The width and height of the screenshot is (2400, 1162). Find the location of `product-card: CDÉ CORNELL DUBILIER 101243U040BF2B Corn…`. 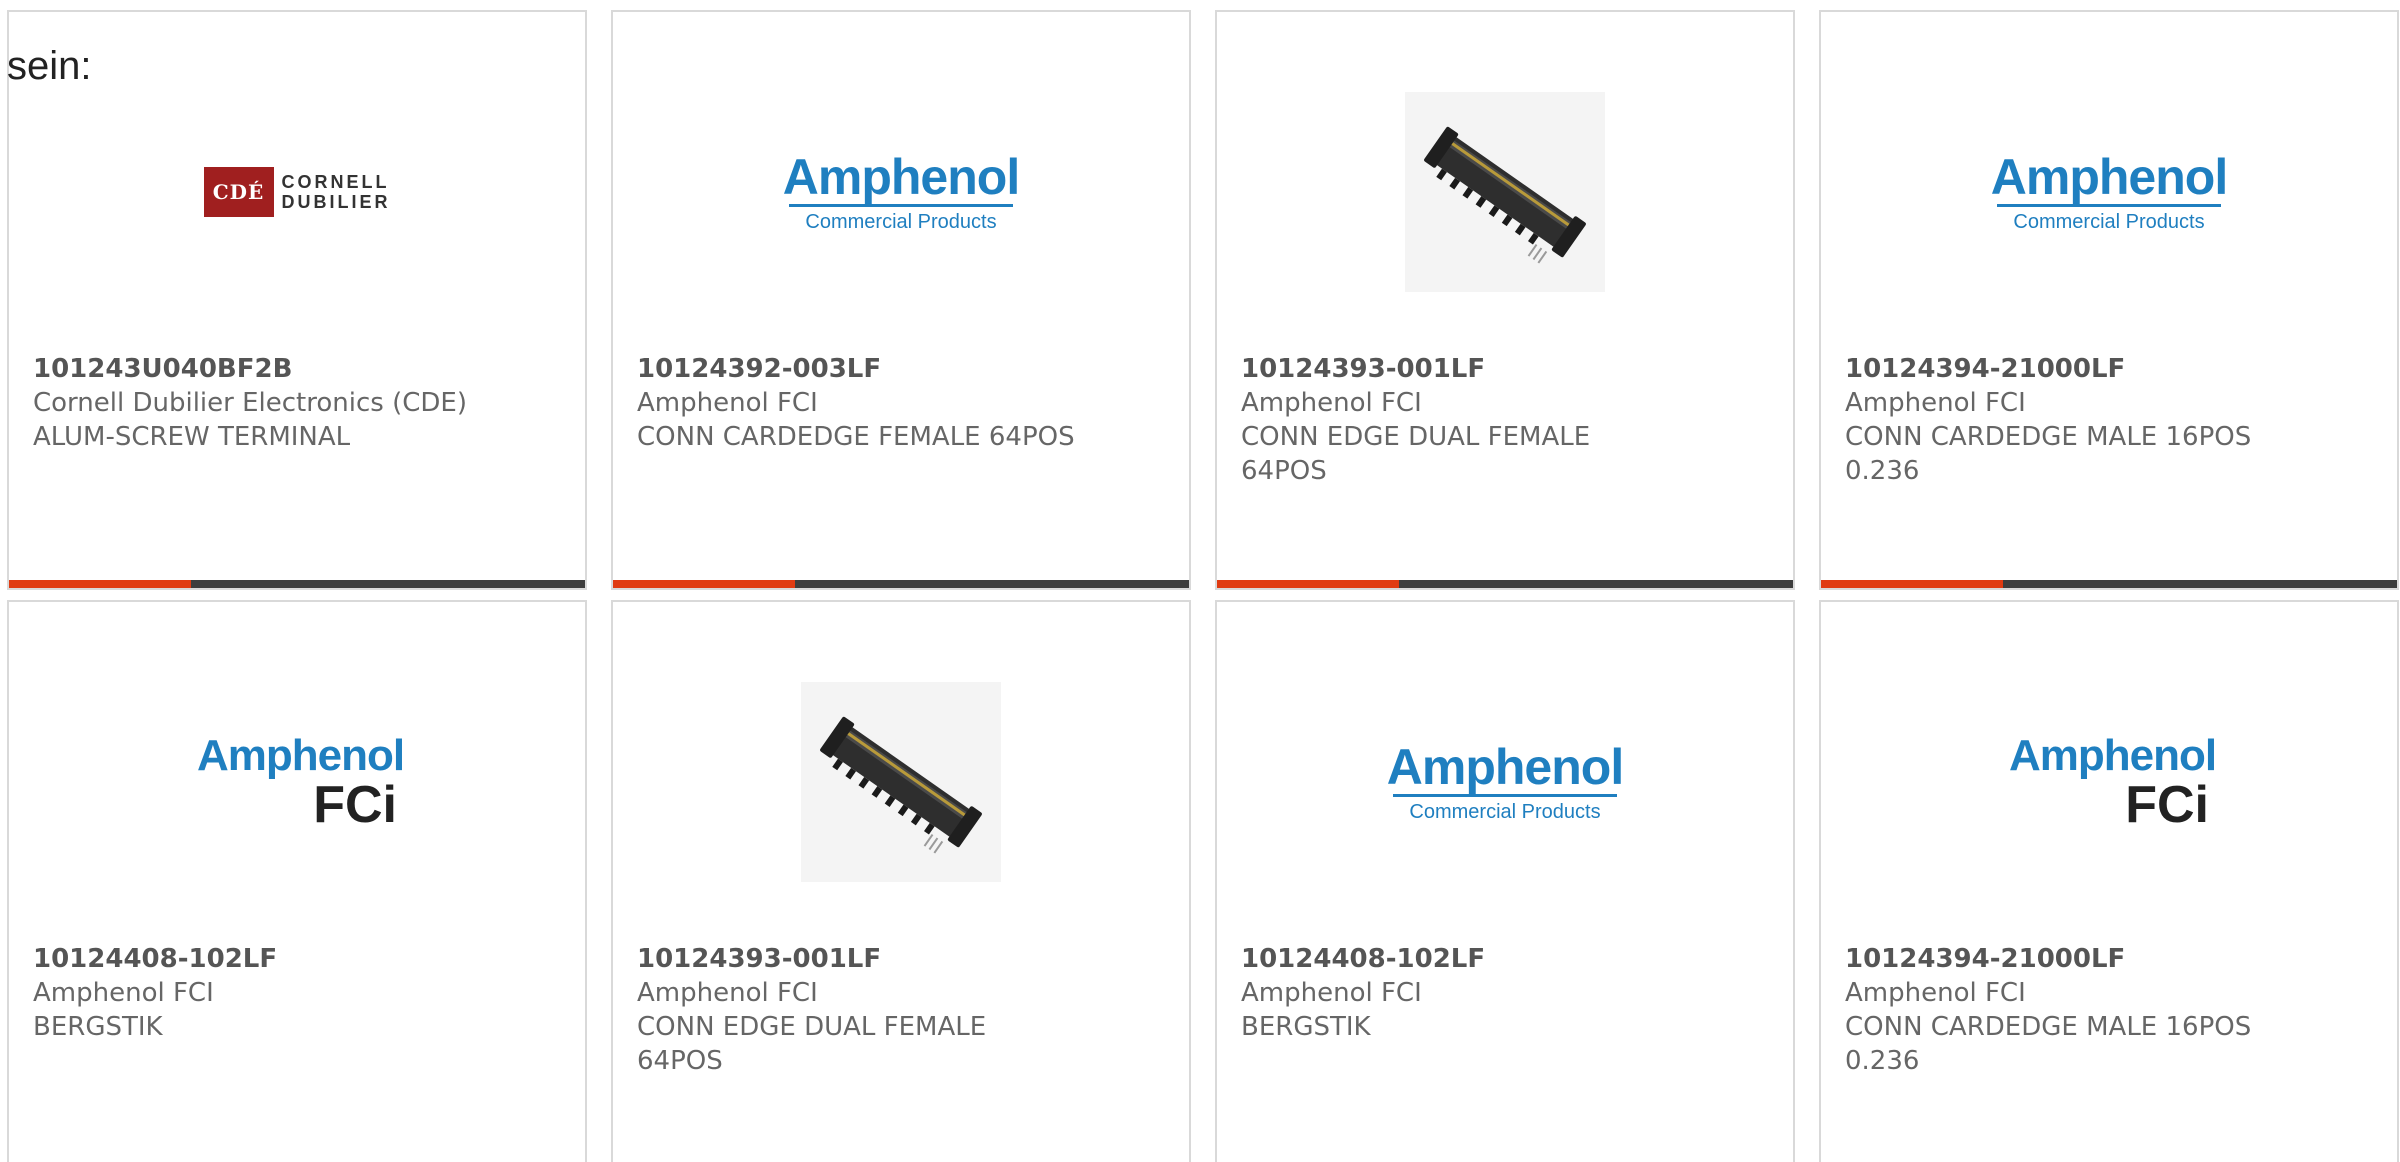

product-card: CDÉ CORNELL DUBILIER 101243U040BF2B Corn… is located at coordinates (297, 300).